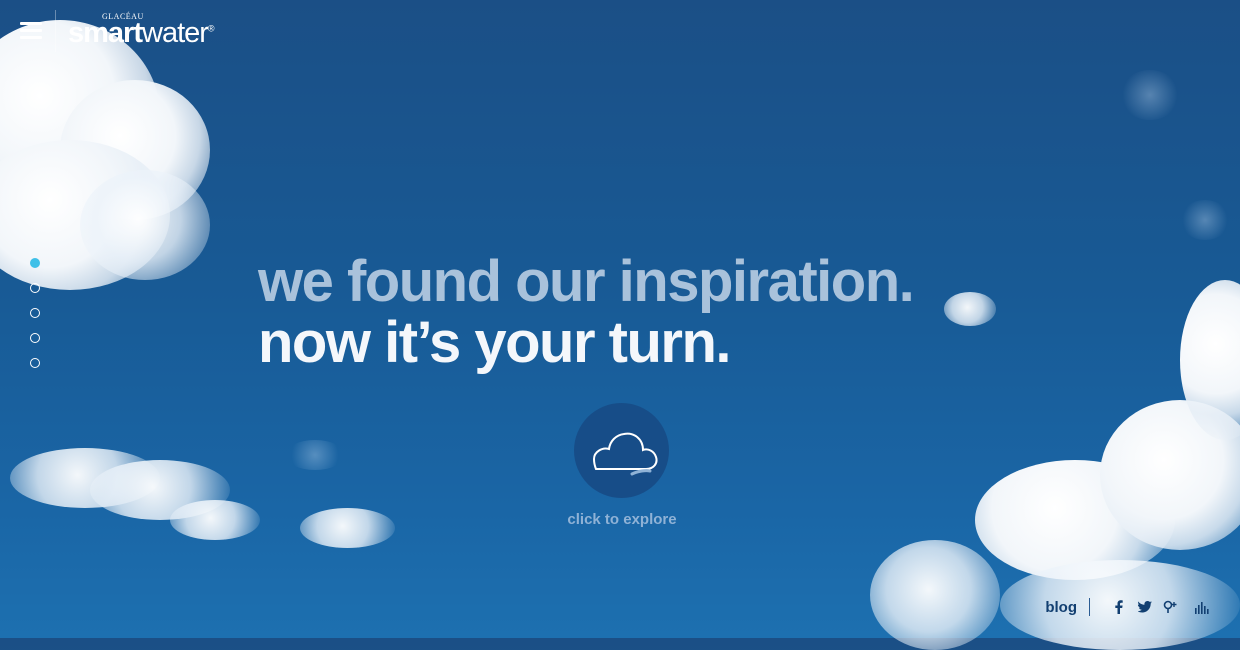  Describe the element at coordinates (1089, 607) in the screenshot. I see `footer-divider` at that location.